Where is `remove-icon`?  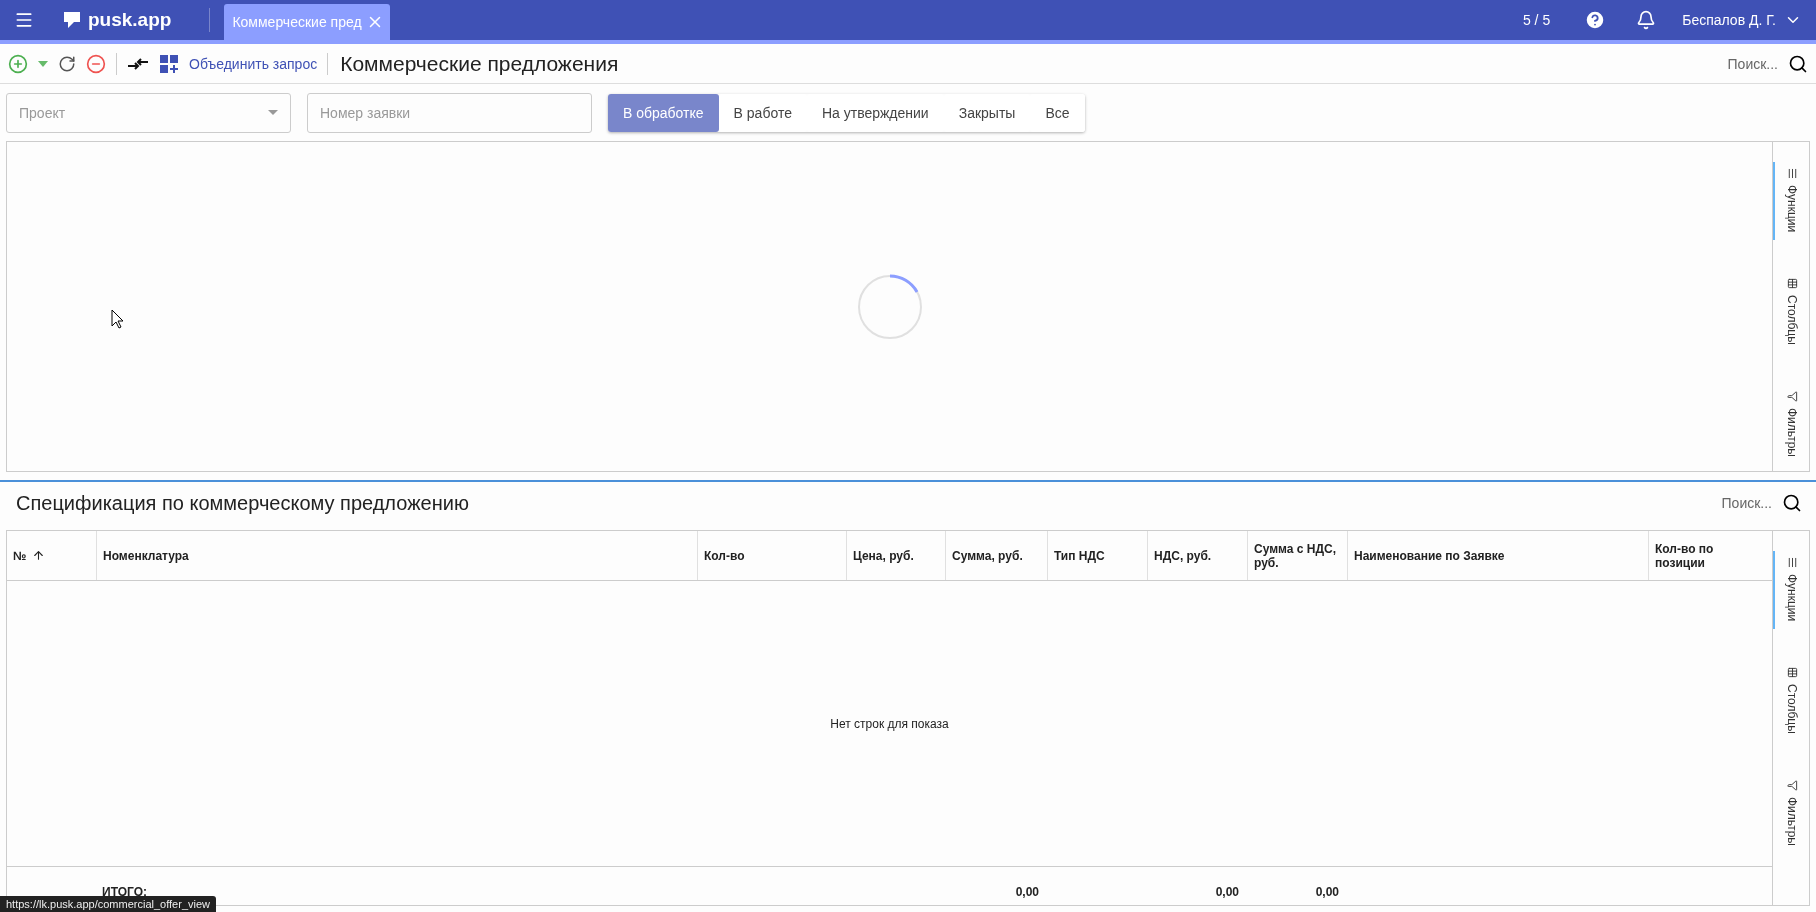 remove-icon is located at coordinates (96, 63).